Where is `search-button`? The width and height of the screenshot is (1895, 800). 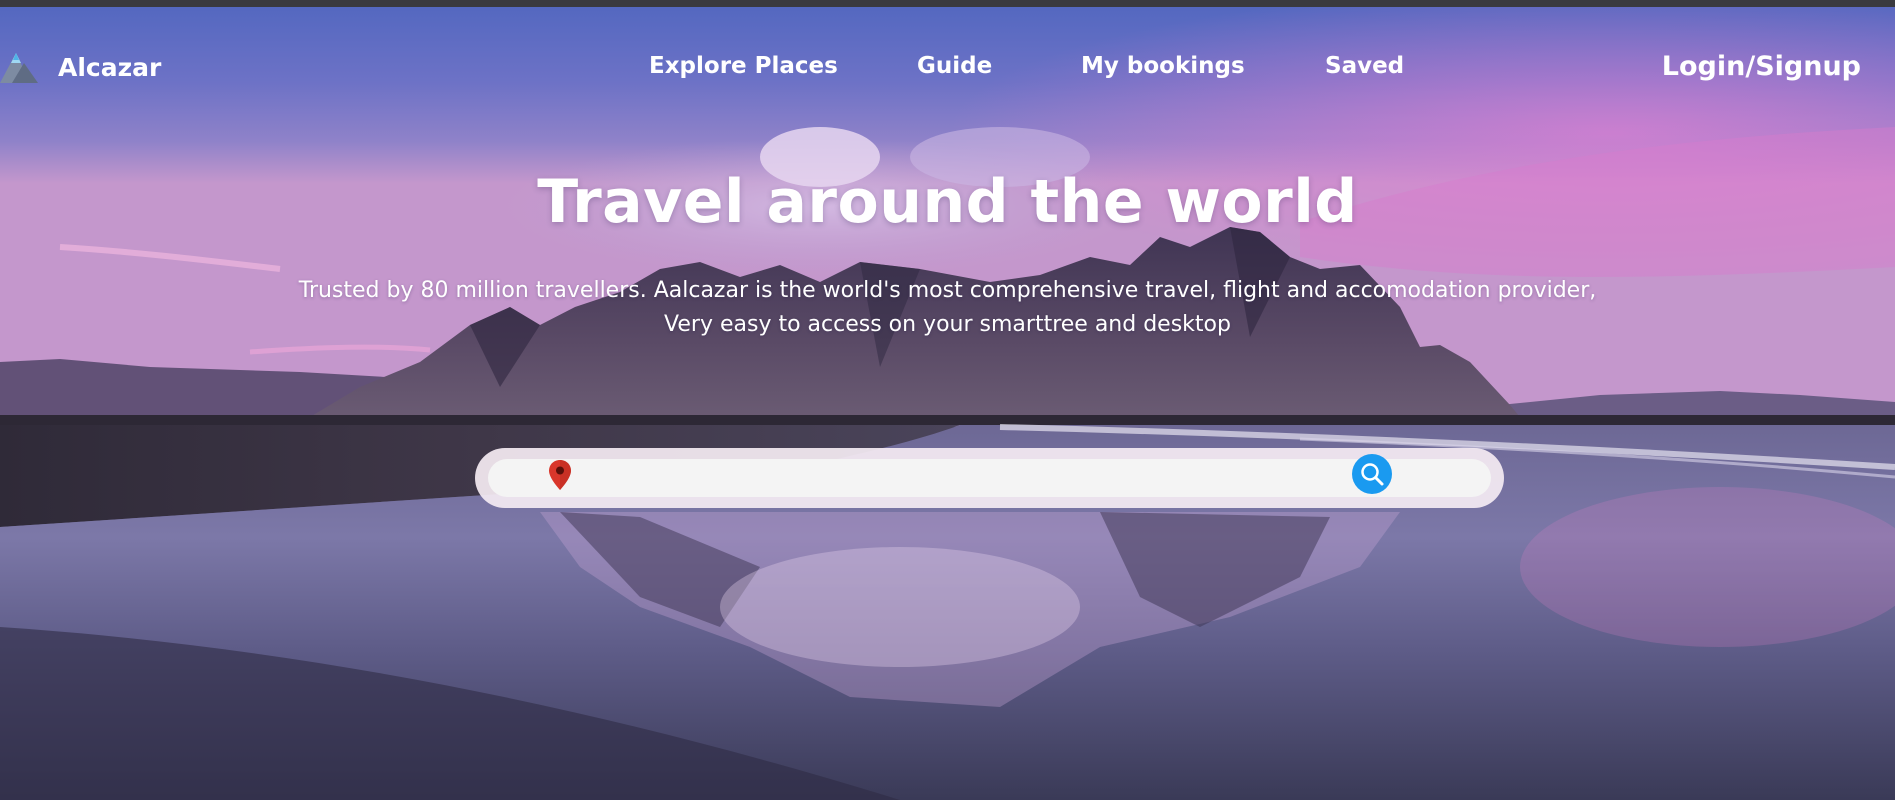
search-button is located at coordinates (1372, 474).